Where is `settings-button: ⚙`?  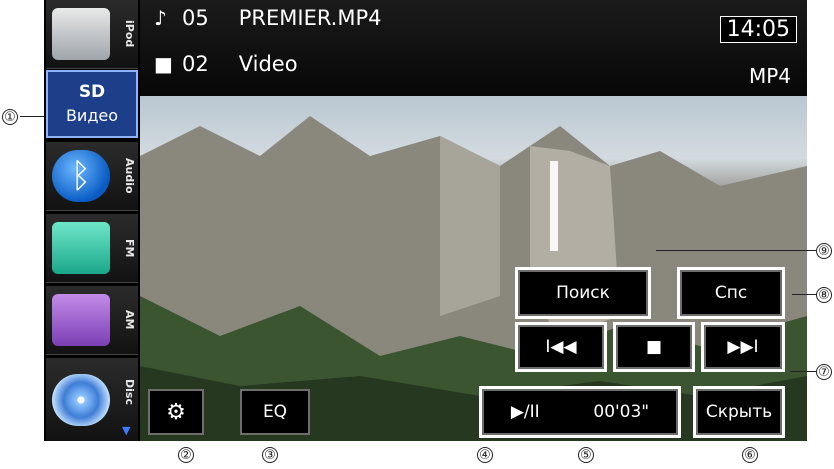 settings-button: ⚙ is located at coordinates (176, 412).